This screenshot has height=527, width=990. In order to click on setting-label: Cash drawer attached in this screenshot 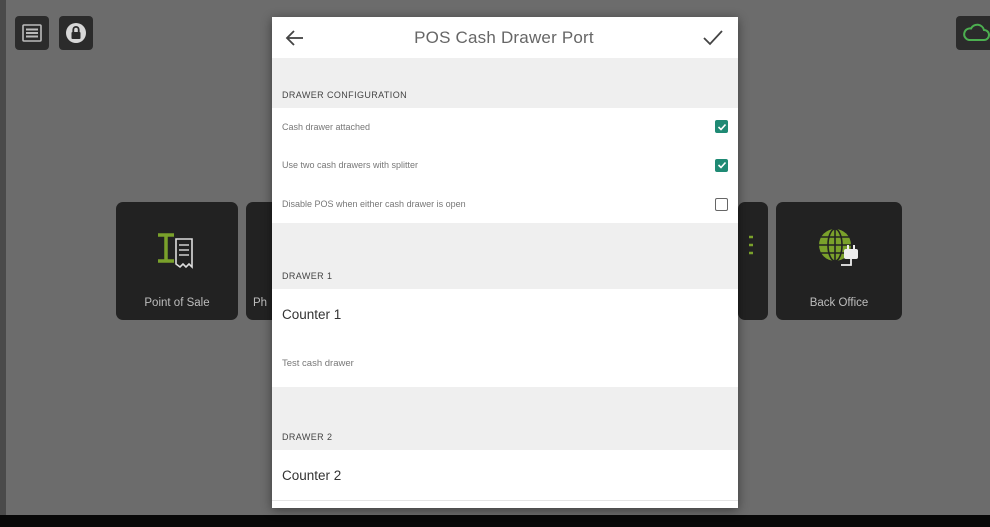, I will do `click(326, 126)`.